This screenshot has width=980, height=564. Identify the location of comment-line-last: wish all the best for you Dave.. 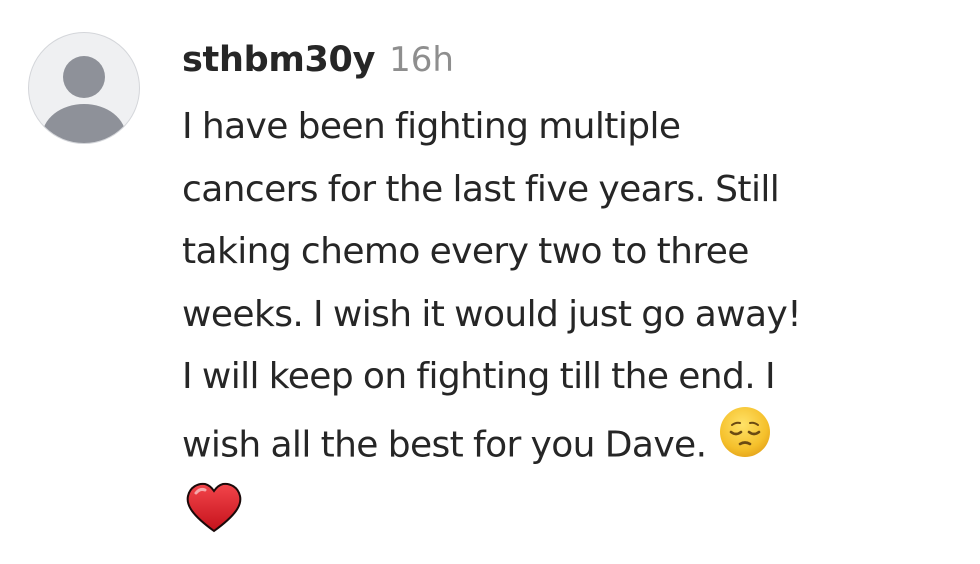
(577, 445).